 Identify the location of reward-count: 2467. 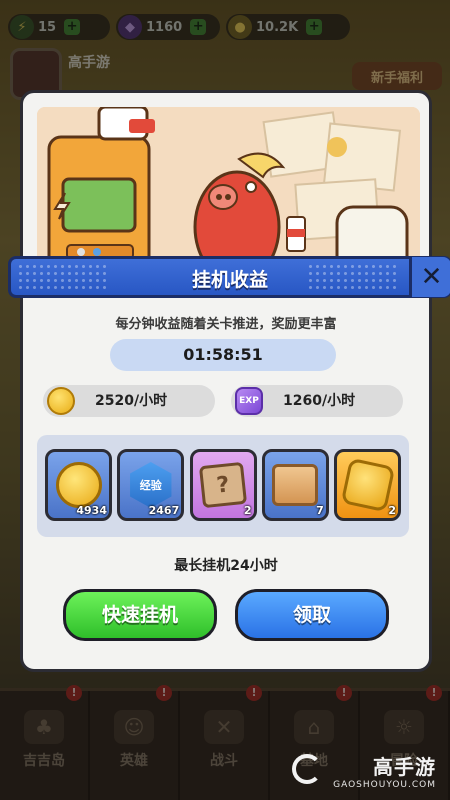
(164, 510).